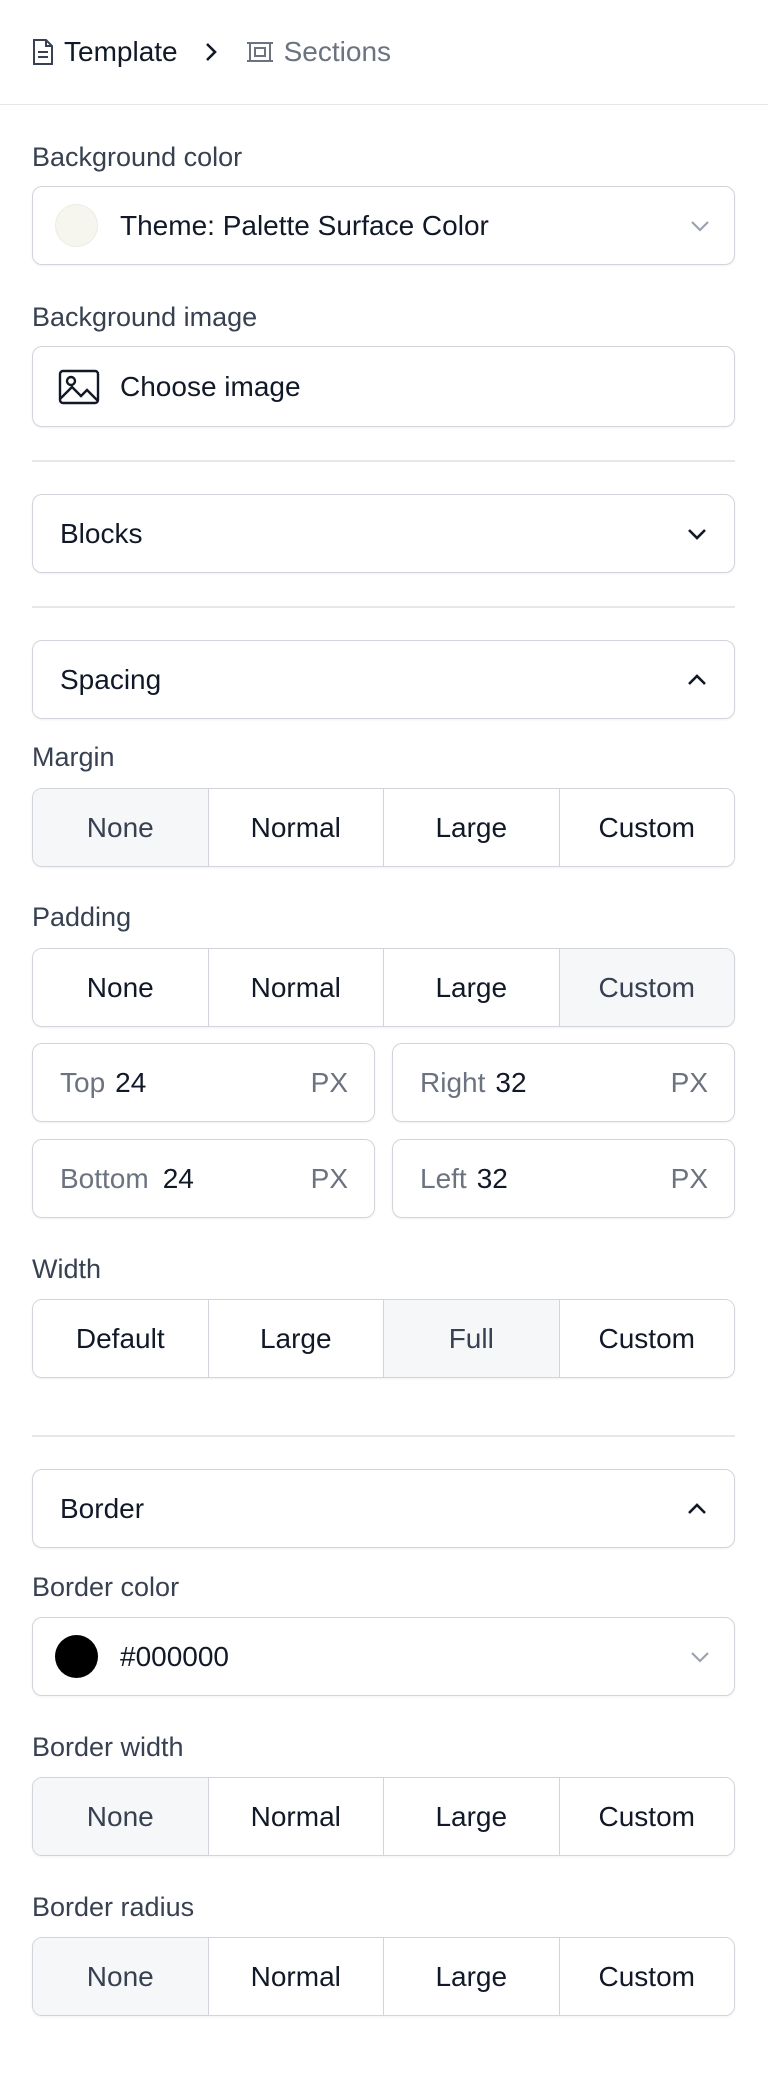  I want to click on border-width-label: Border width, so click(108, 1747).